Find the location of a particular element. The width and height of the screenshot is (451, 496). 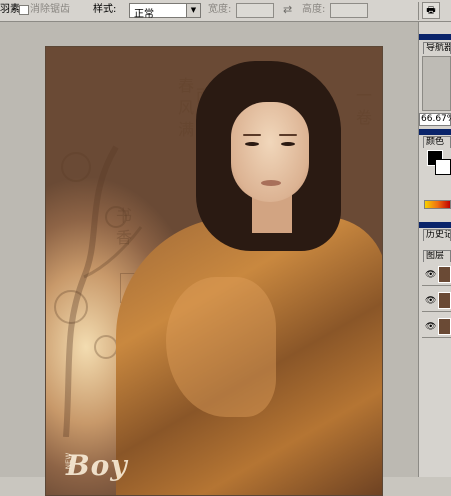

height-field is located at coordinates (349, 10).